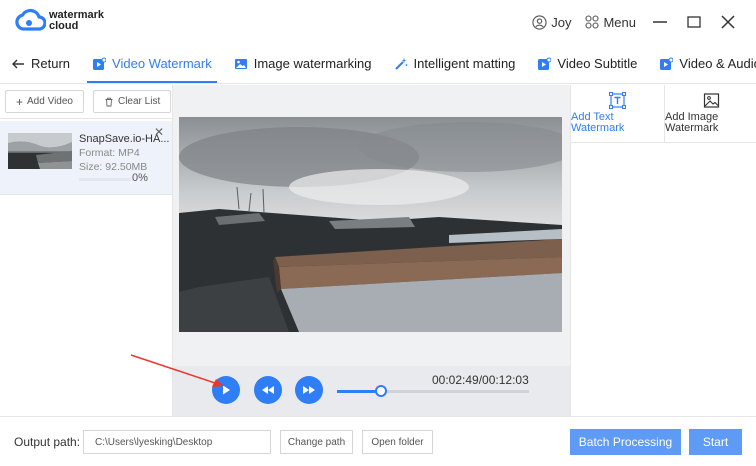 Image resolution: width=756 pixels, height=466 pixels. I want to click on file-progress-percent: 0%, so click(140, 178).